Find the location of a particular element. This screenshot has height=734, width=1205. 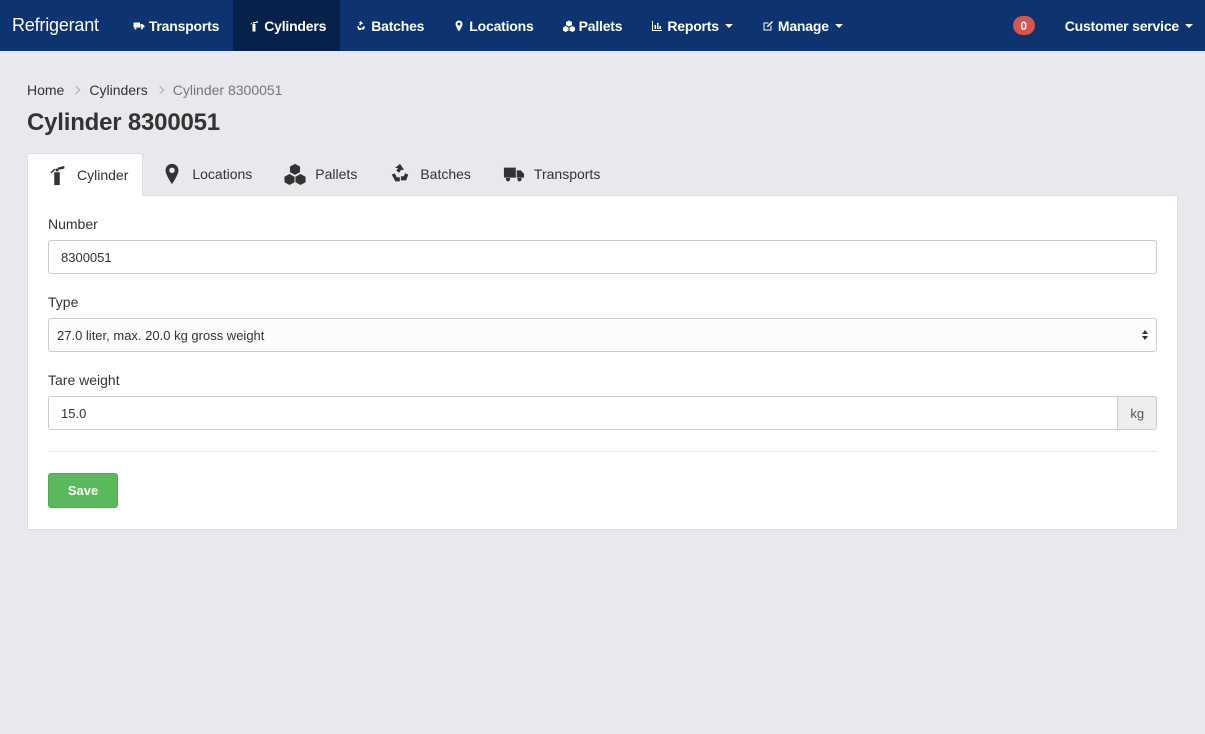

nav-item-cylinders: Cylinders is located at coordinates (287, 25).